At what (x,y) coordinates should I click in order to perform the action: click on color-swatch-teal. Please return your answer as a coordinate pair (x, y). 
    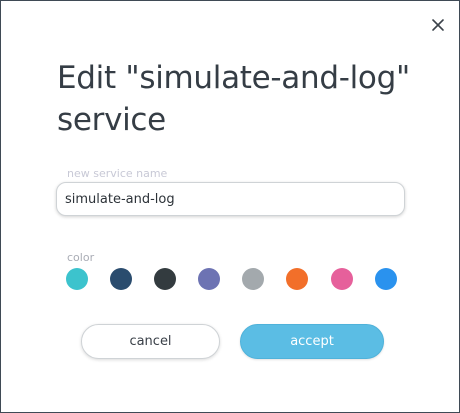
    Looking at the image, I should click on (77, 279).